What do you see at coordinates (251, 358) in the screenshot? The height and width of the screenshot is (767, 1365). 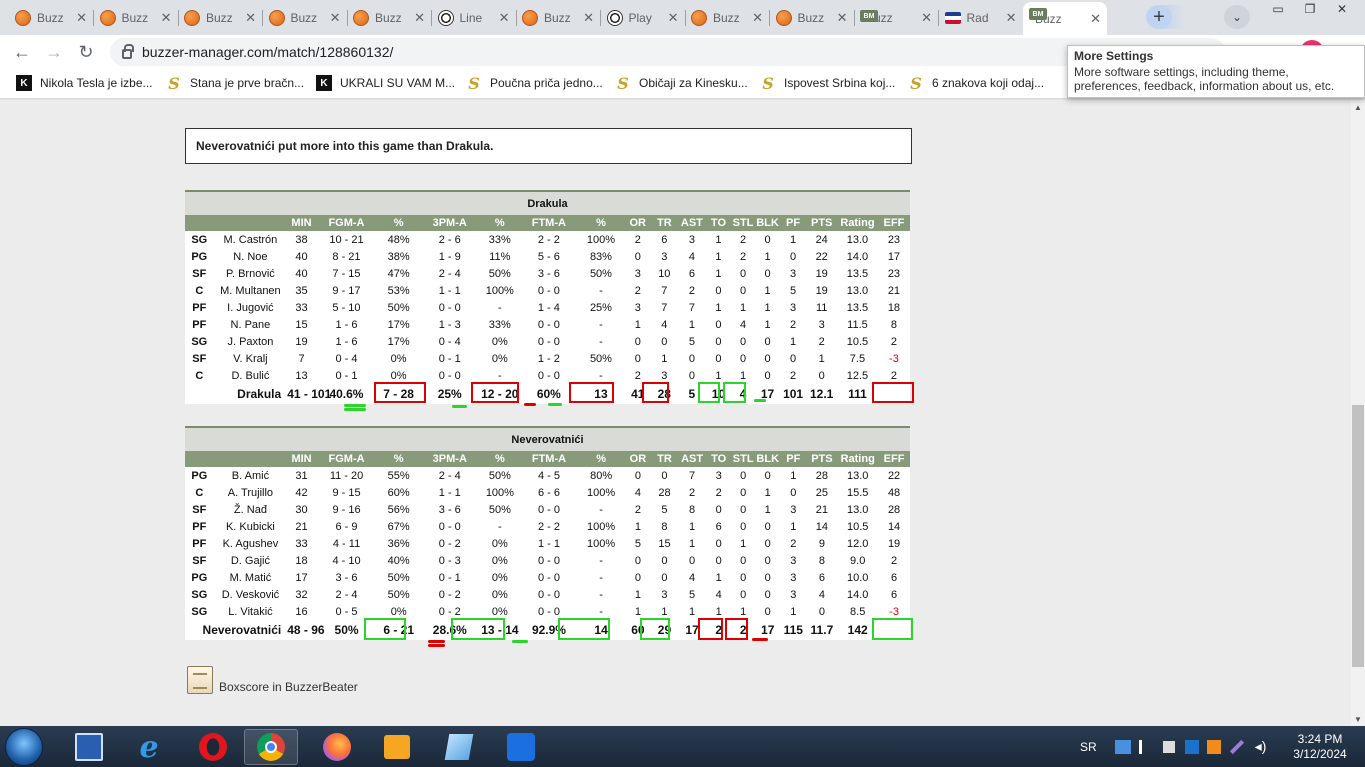 I see `player-name-cell: V. Kralj` at bounding box center [251, 358].